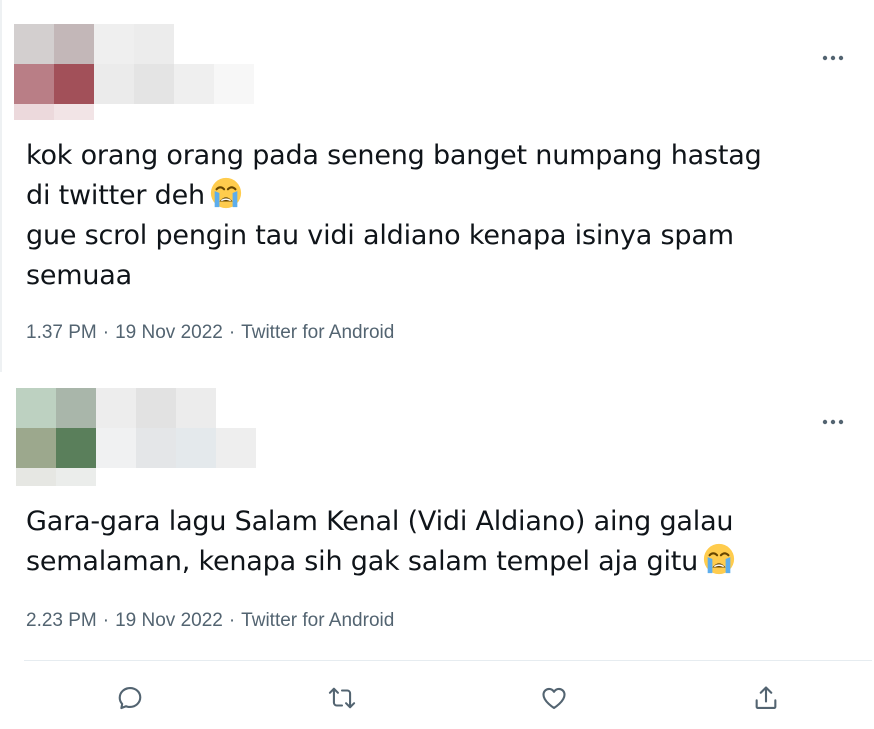 This screenshot has height=729, width=874. I want to click on tweet-time: 1.37 PM, so click(61, 332).